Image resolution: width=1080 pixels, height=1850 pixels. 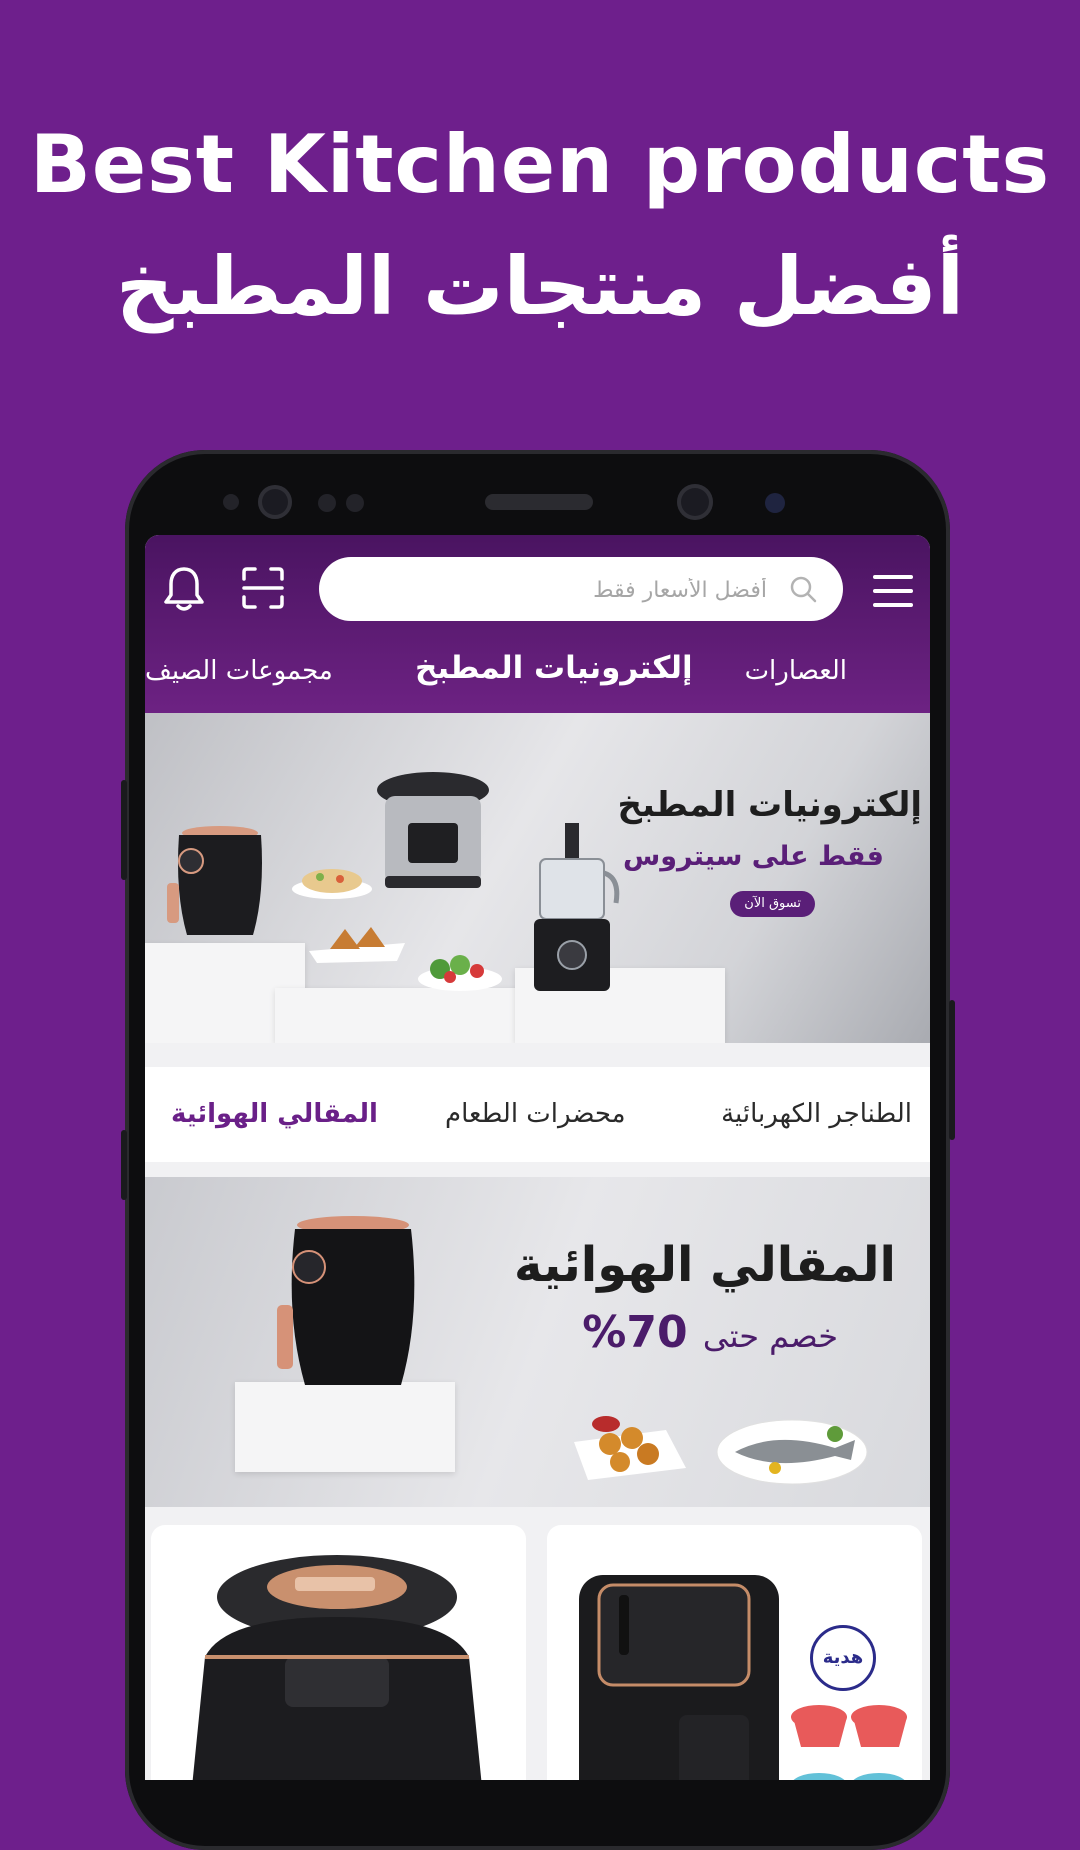 I want to click on phone-side-button, so click(x=124, y=1165).